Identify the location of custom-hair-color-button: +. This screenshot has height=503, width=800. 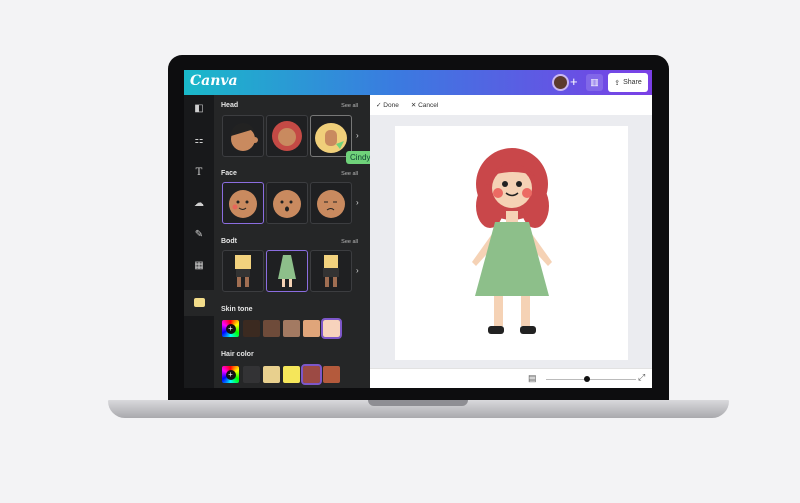
(230, 374).